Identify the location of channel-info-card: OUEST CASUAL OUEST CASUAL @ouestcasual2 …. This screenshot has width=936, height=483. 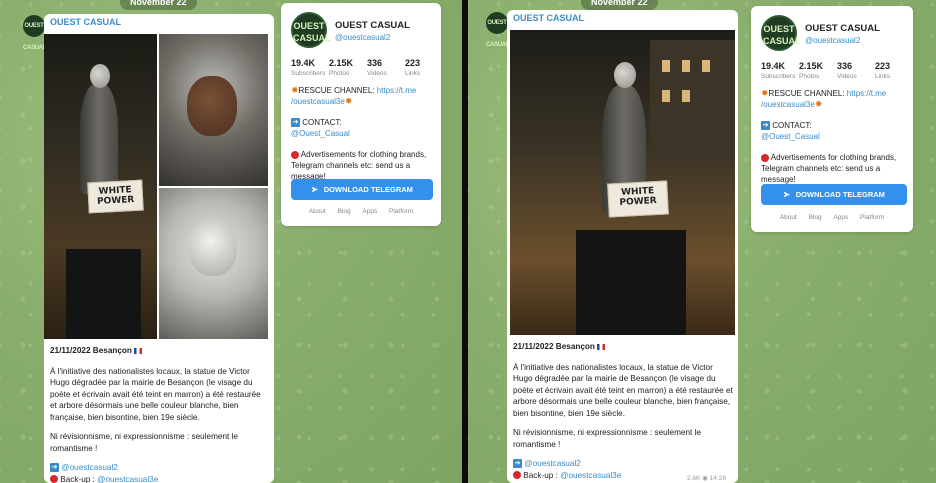
(361, 114).